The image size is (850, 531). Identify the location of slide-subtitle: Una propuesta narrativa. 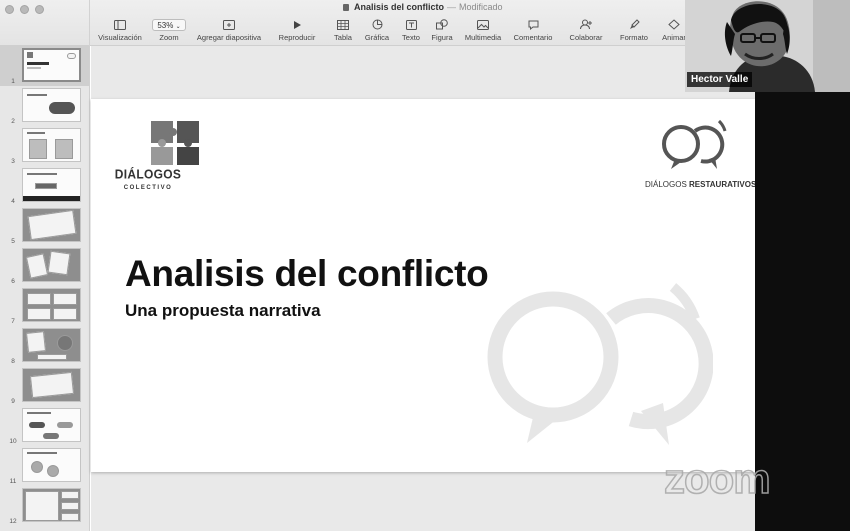
(223, 311).